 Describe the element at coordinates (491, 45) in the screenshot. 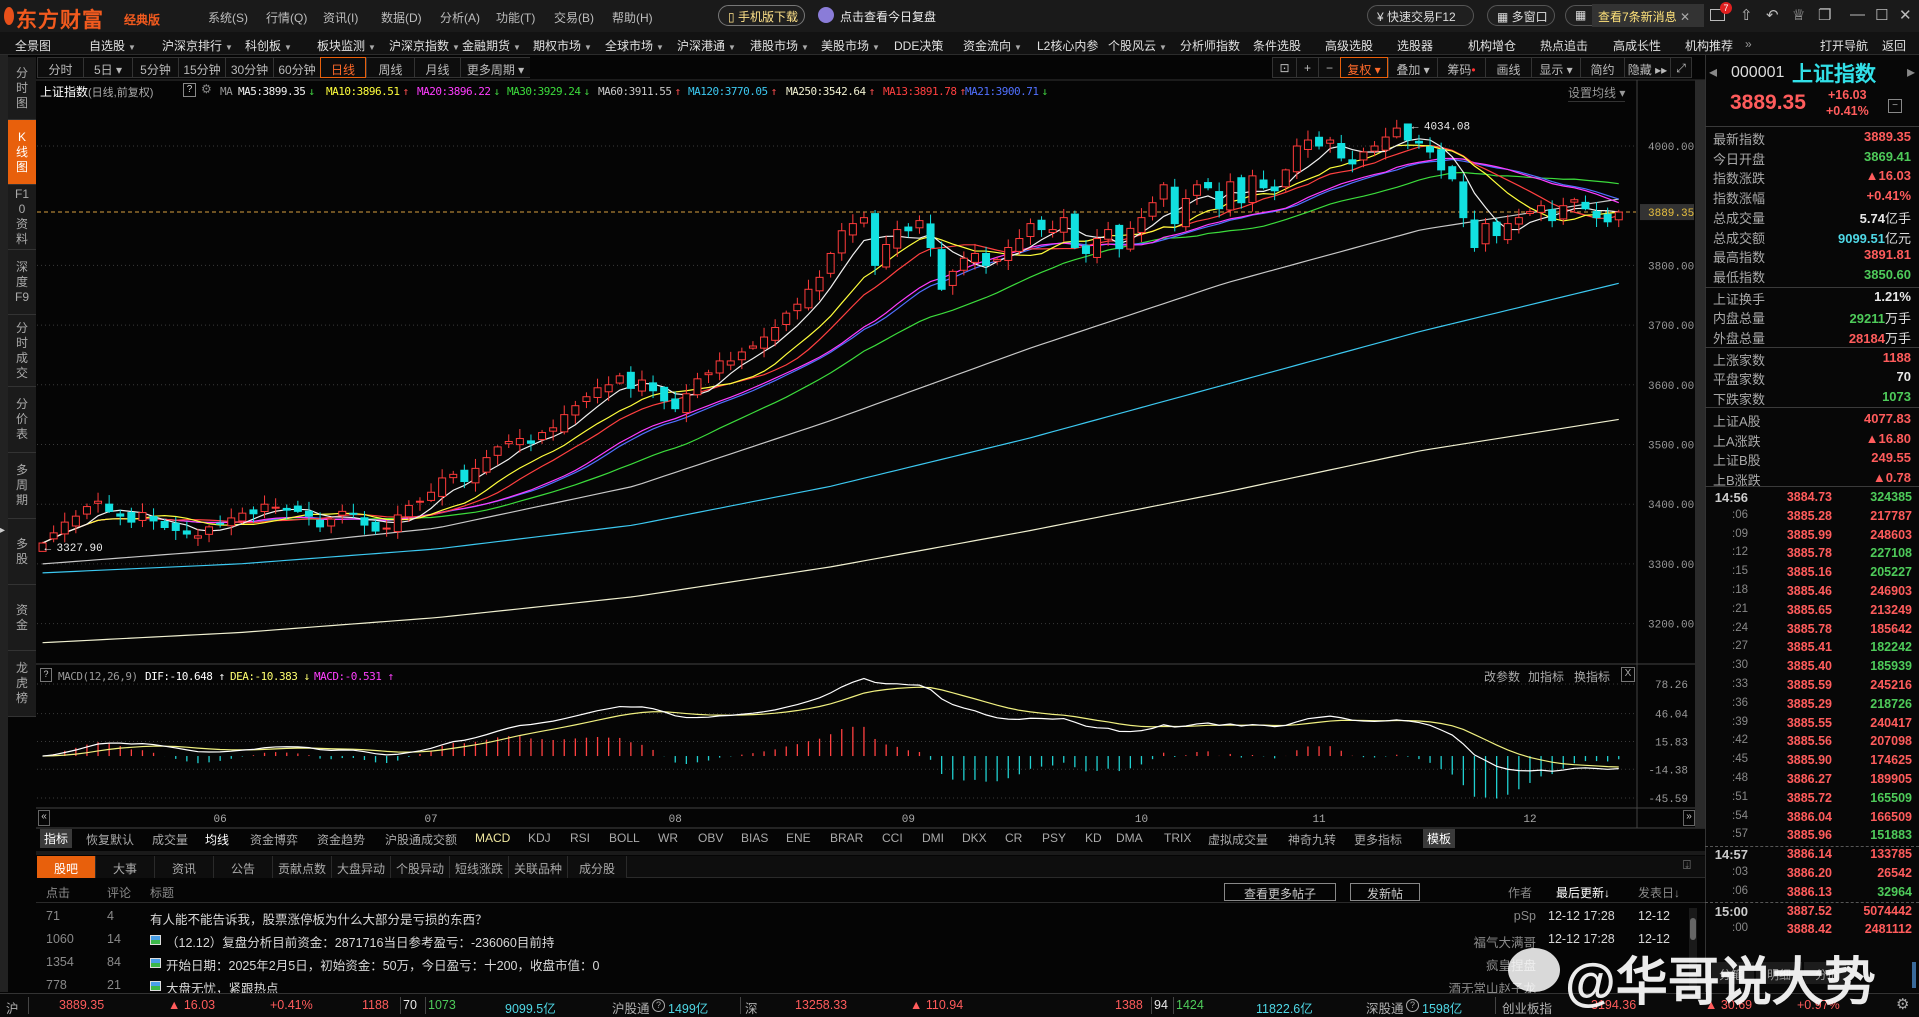

I see `nav-item: 金融期货 ▼` at that location.